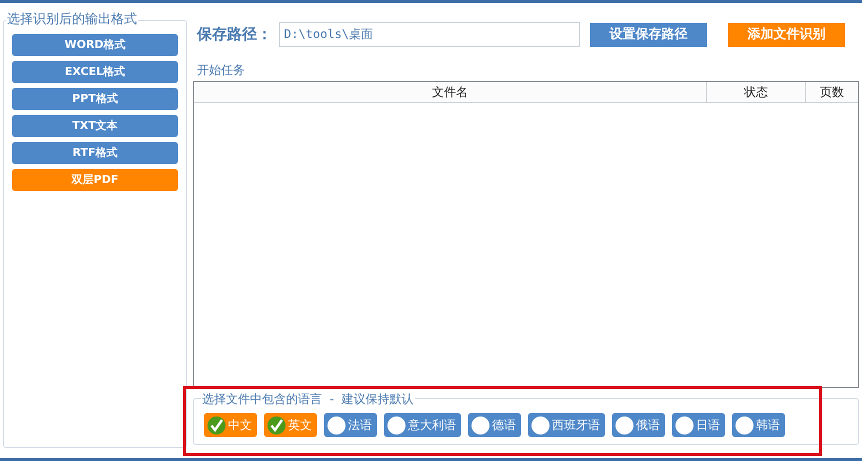 Image resolution: width=862 pixels, height=461 pixels. I want to click on column-header: 状态, so click(755, 92).